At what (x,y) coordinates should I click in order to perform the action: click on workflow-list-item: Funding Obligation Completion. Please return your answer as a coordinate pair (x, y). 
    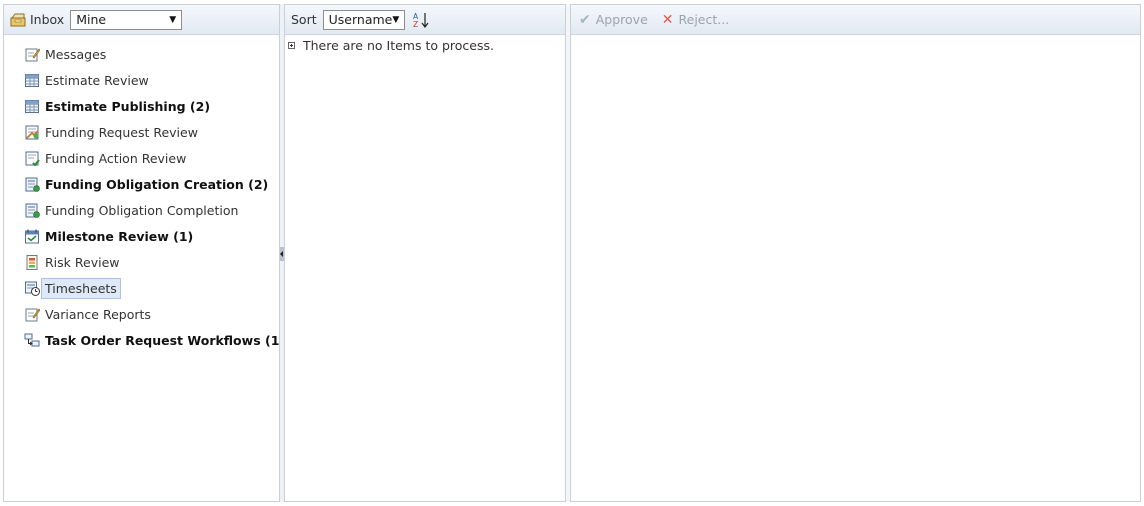
    Looking at the image, I should click on (141, 210).